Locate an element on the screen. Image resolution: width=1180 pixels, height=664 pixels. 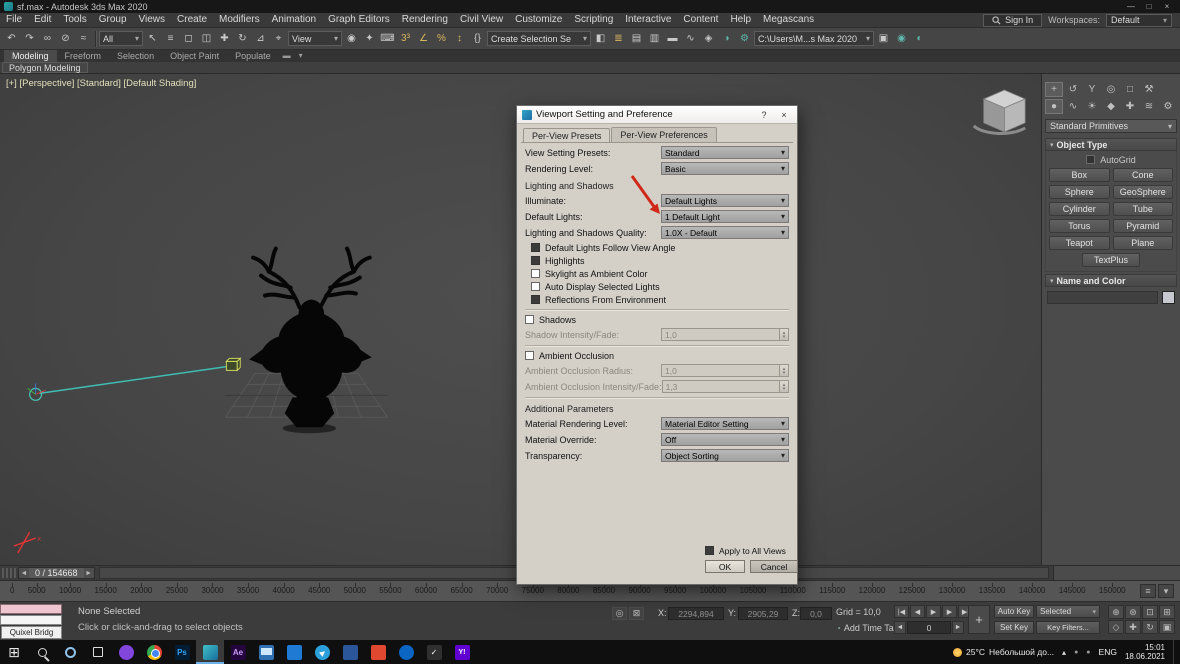
dialog-close-button: × is located at coordinates (784, 115).